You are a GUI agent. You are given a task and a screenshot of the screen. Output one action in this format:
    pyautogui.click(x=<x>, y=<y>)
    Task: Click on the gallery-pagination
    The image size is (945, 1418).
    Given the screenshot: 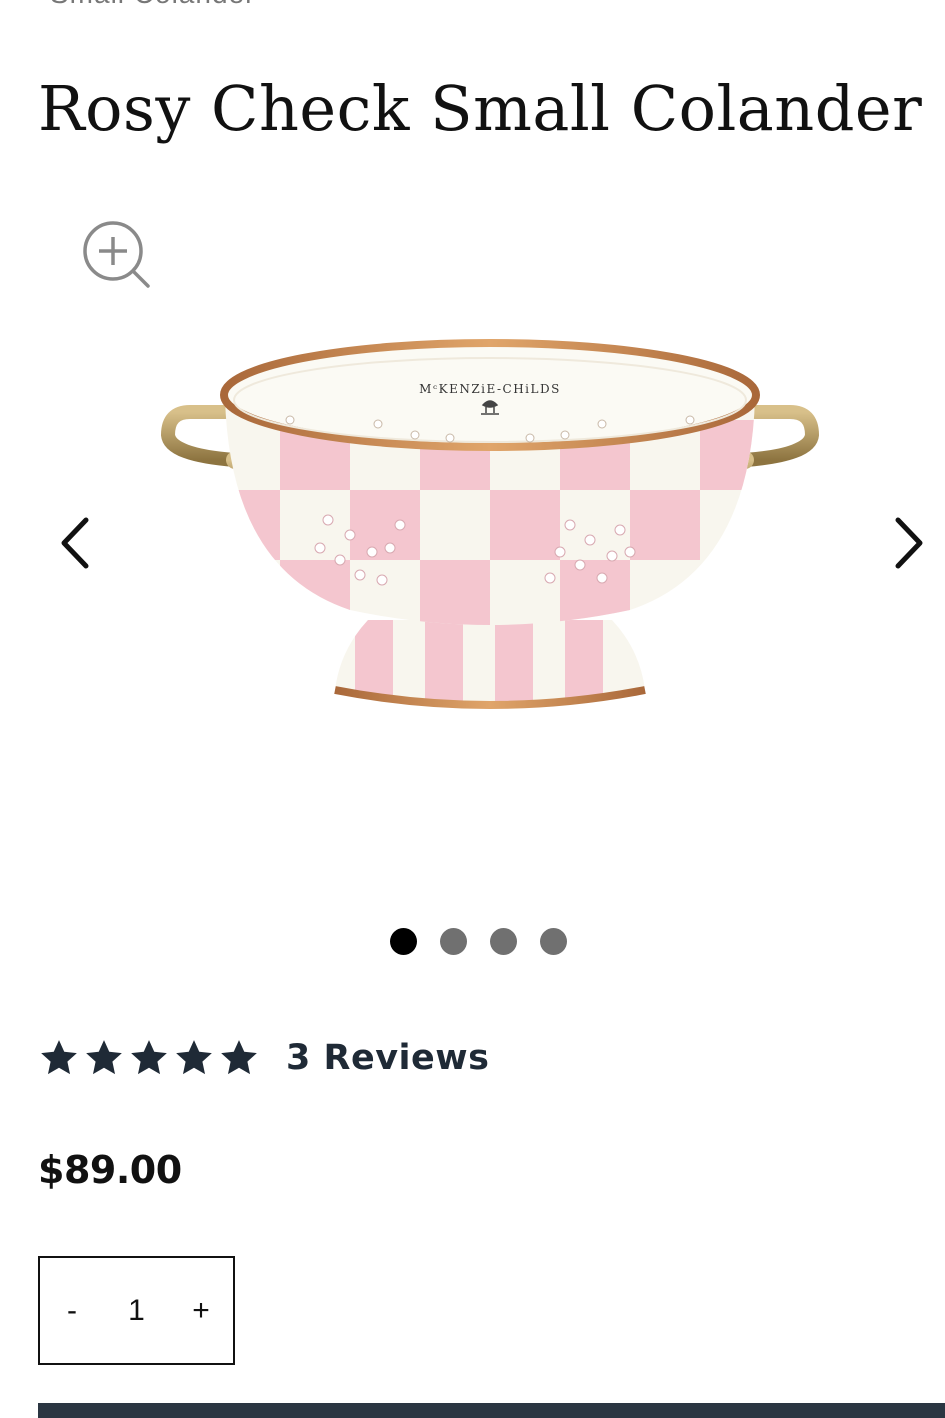 What is the action you would take?
    pyautogui.click(x=478, y=941)
    